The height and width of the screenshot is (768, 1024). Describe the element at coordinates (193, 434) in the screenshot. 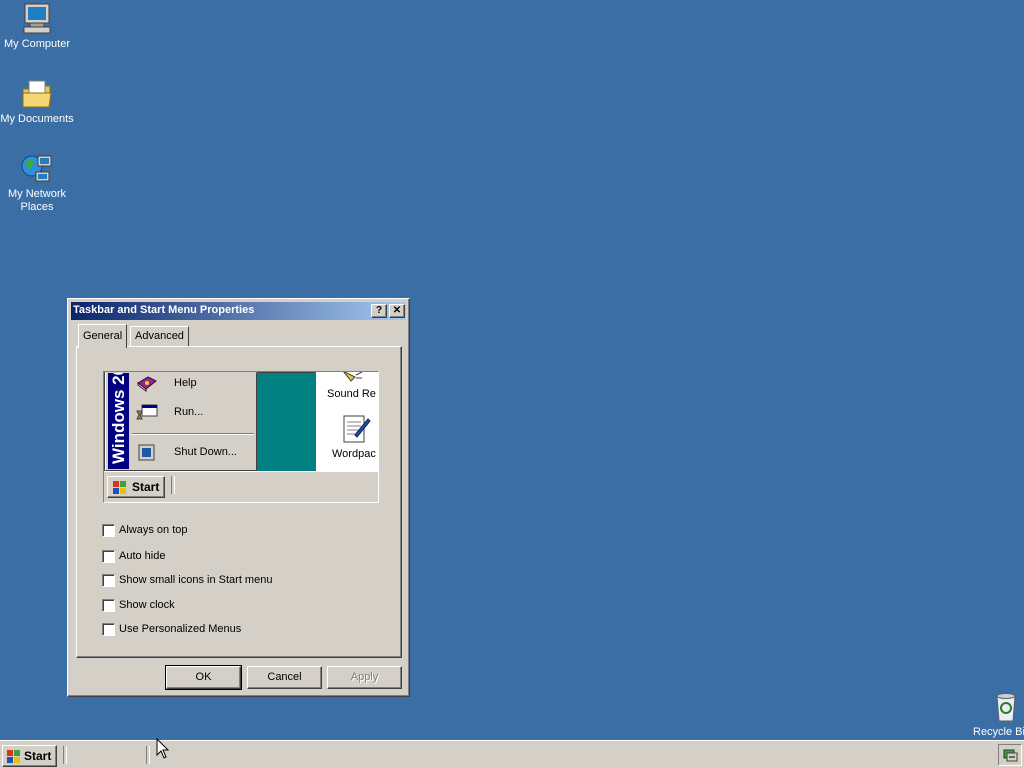

I see `menu-separator` at that location.